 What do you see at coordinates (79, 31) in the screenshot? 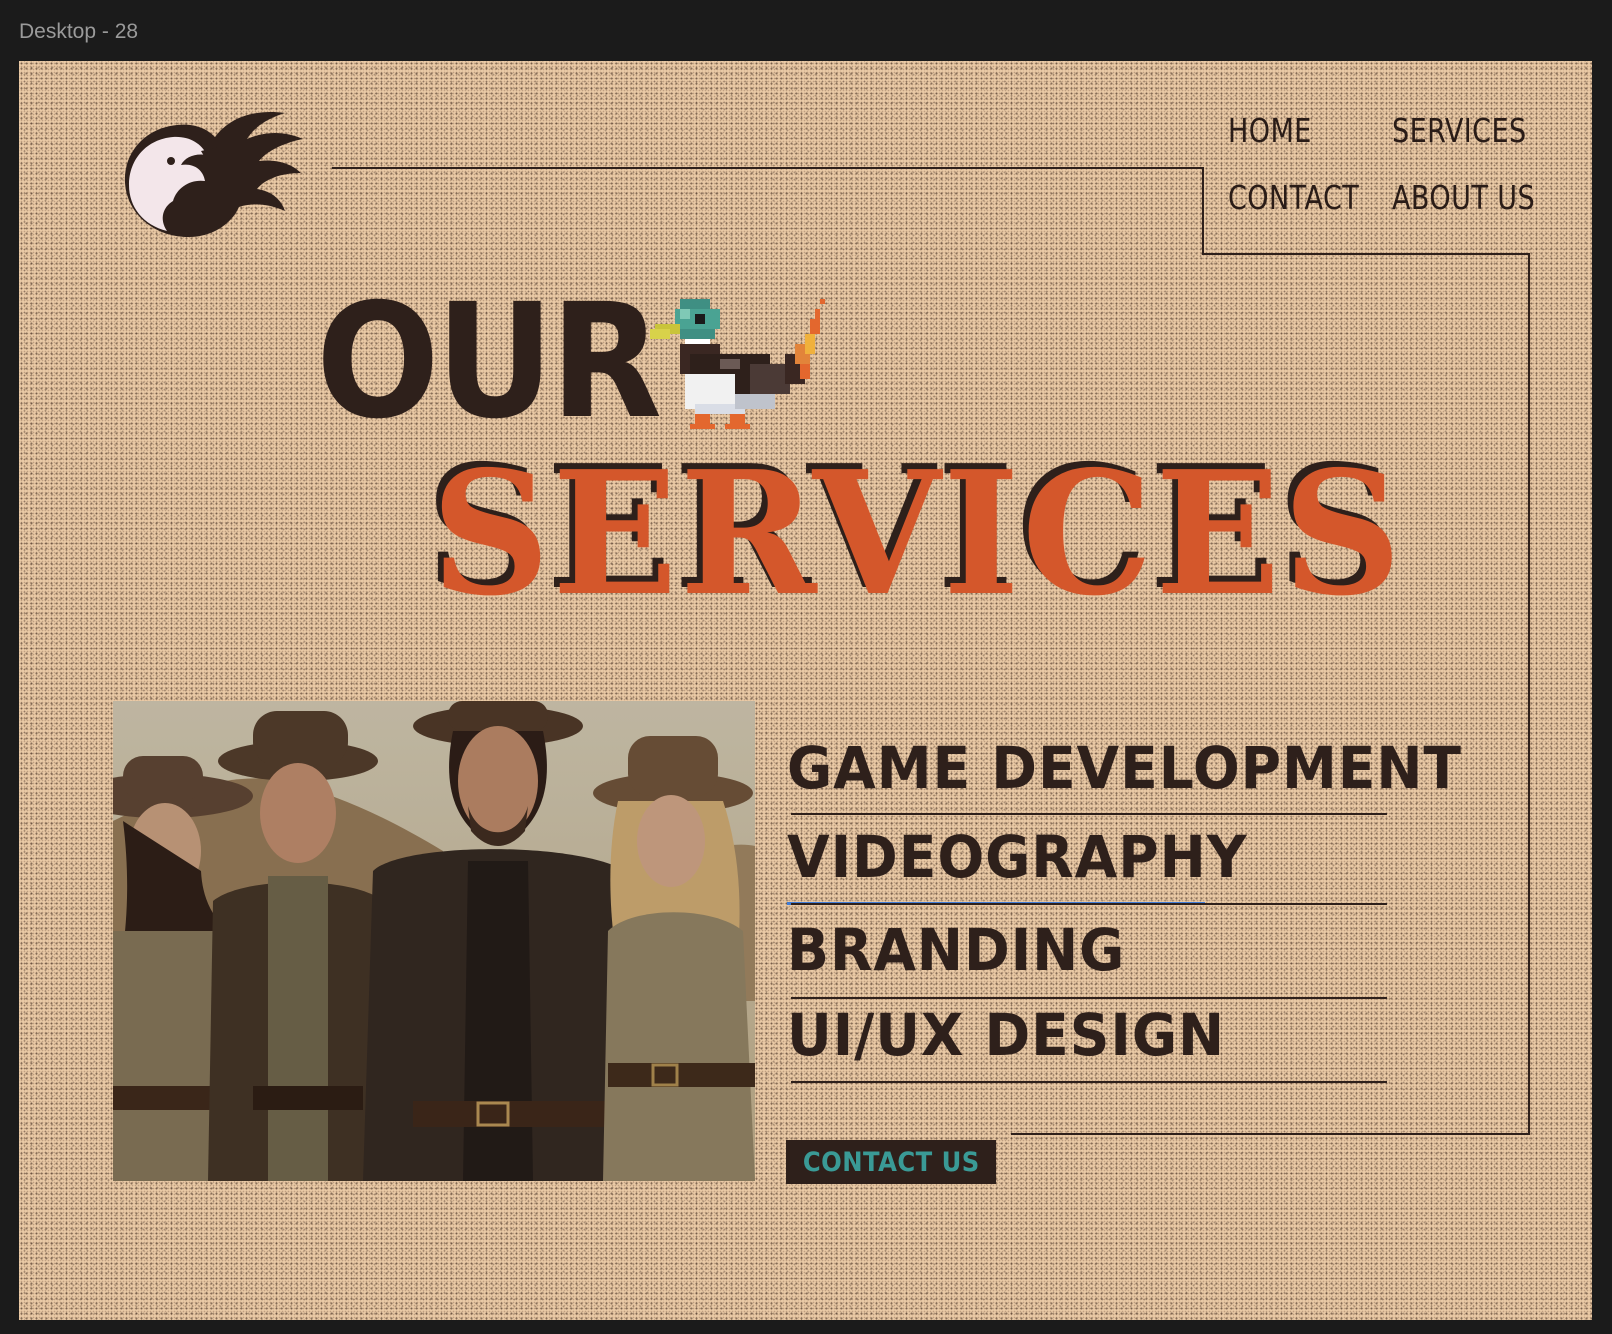
I see `frame-label: Desktop - 28` at bounding box center [79, 31].